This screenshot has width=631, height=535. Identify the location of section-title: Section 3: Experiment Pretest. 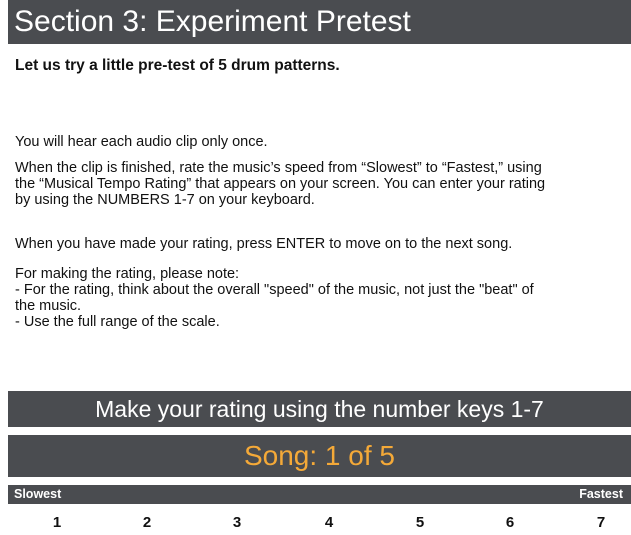
(212, 21).